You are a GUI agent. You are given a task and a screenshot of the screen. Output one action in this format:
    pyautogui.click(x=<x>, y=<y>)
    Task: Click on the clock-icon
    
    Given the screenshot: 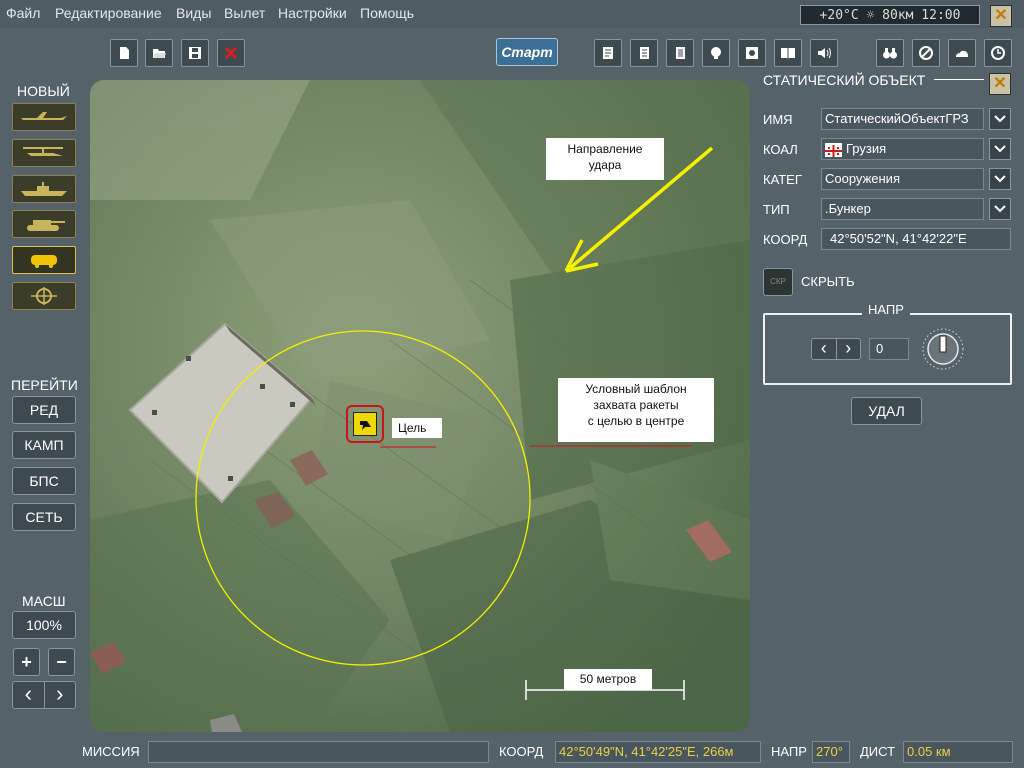 What is the action you would take?
    pyautogui.click(x=998, y=53)
    